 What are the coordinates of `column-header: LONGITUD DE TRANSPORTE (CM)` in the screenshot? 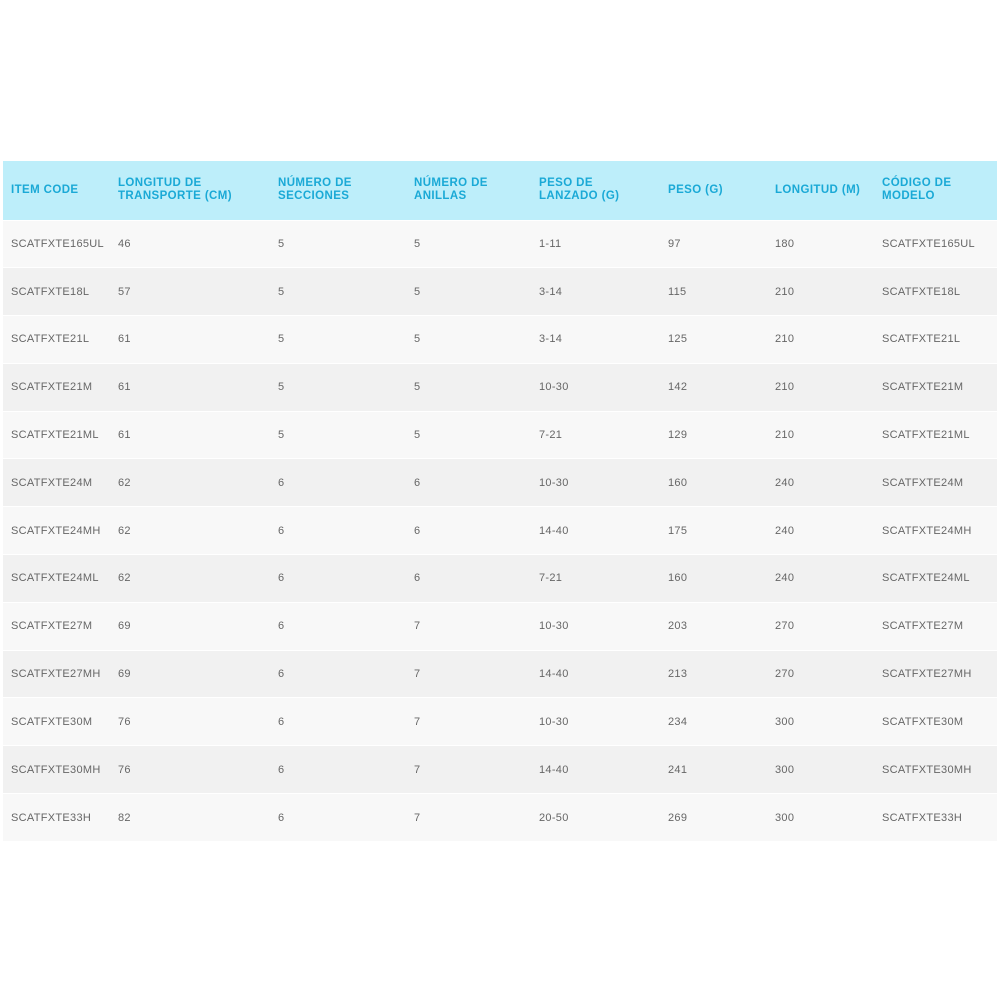 It's located at (175, 190).